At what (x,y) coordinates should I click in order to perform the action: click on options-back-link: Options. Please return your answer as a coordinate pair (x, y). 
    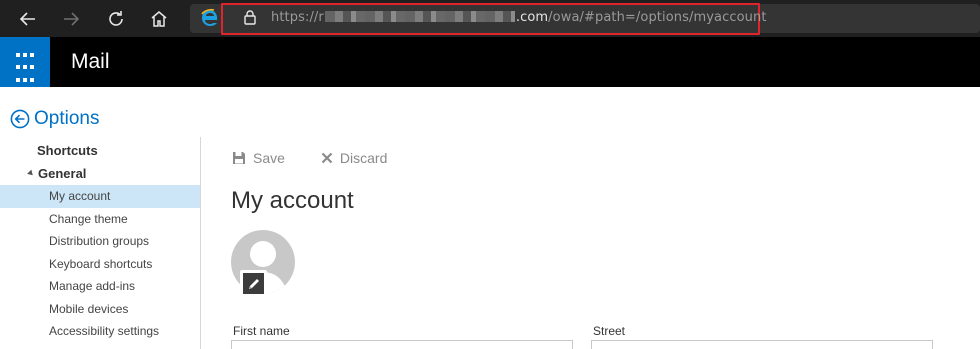
    Looking at the image, I should click on (54, 119).